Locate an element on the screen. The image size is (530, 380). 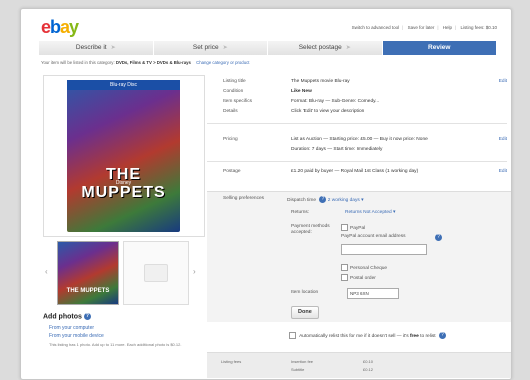
done-button: Done is located at coordinates (305, 312).